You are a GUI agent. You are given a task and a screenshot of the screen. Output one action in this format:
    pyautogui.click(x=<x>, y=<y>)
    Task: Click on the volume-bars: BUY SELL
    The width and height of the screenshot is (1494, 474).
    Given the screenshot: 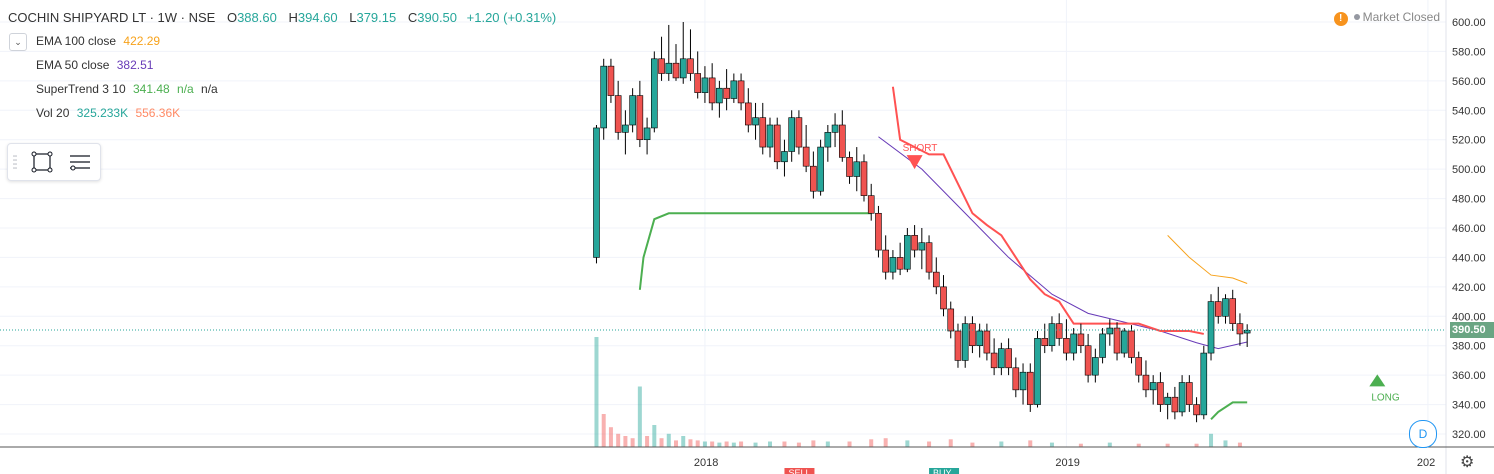 What is the action you would take?
    pyautogui.click(x=918, y=405)
    